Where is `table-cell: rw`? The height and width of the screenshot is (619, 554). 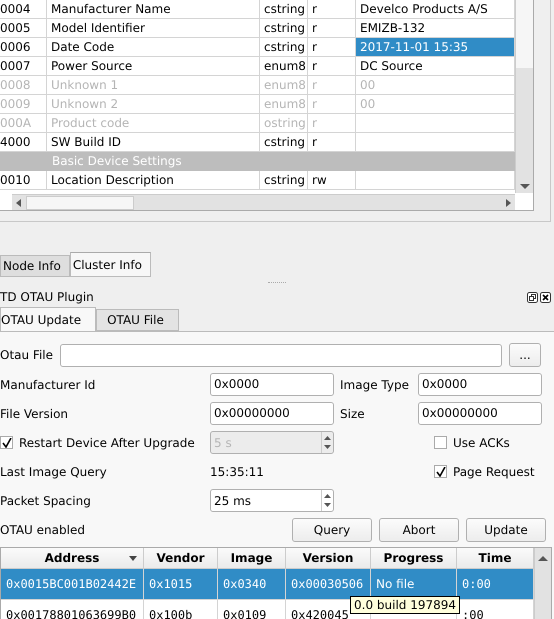 table-cell: rw is located at coordinates (332, 180).